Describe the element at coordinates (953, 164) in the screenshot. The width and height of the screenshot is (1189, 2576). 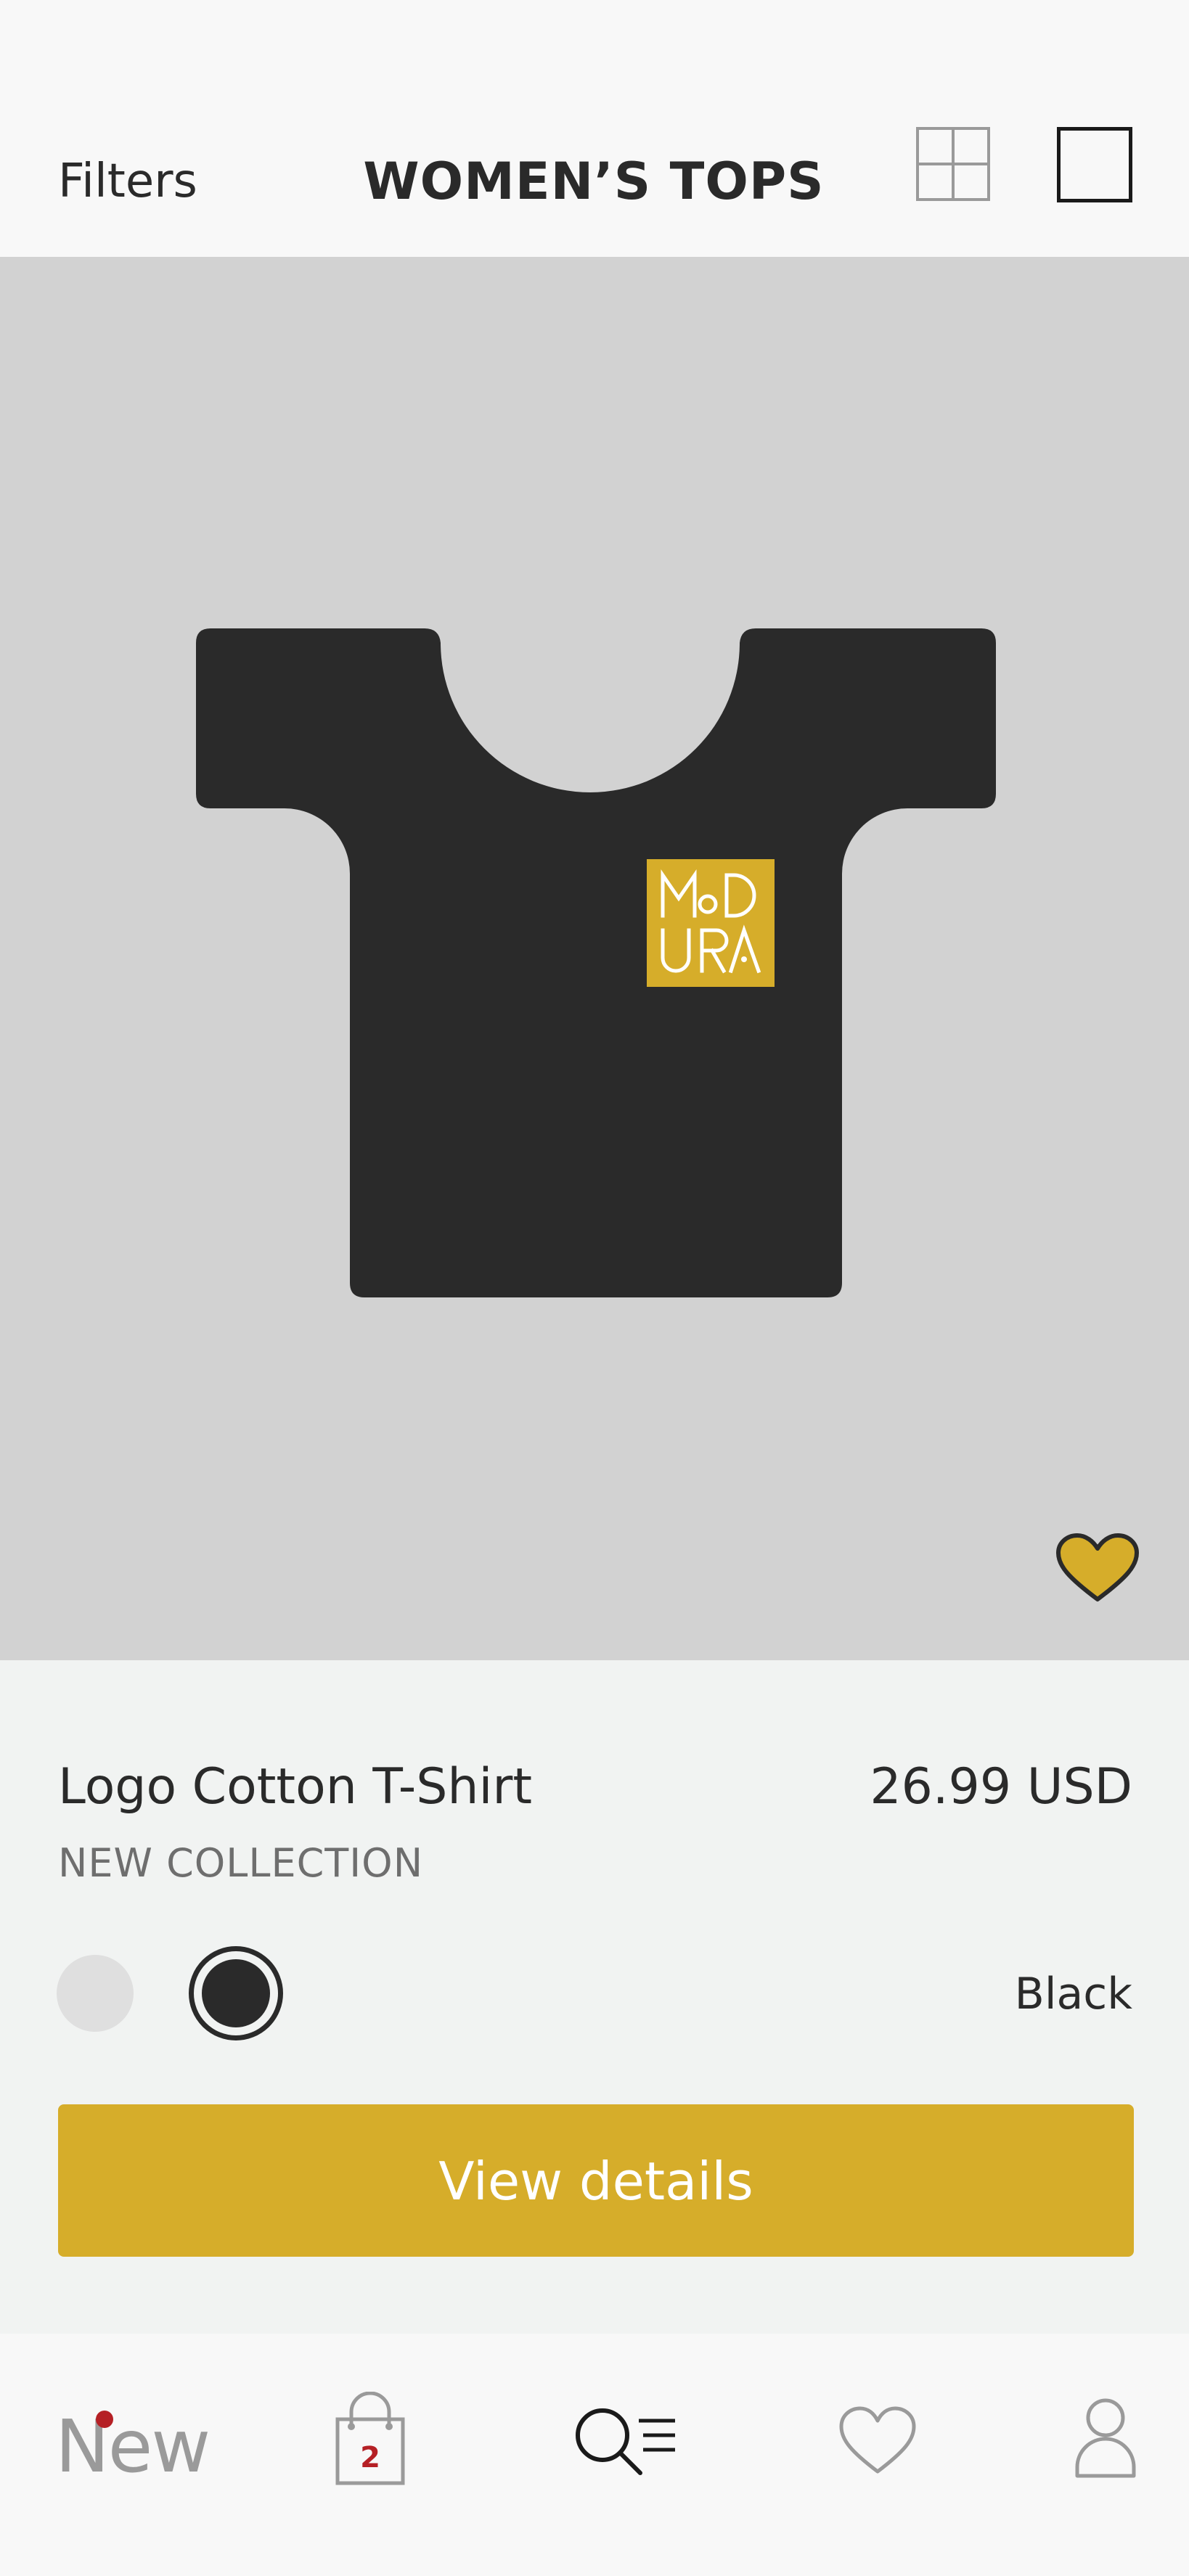
I see `grid-view-icon` at that location.